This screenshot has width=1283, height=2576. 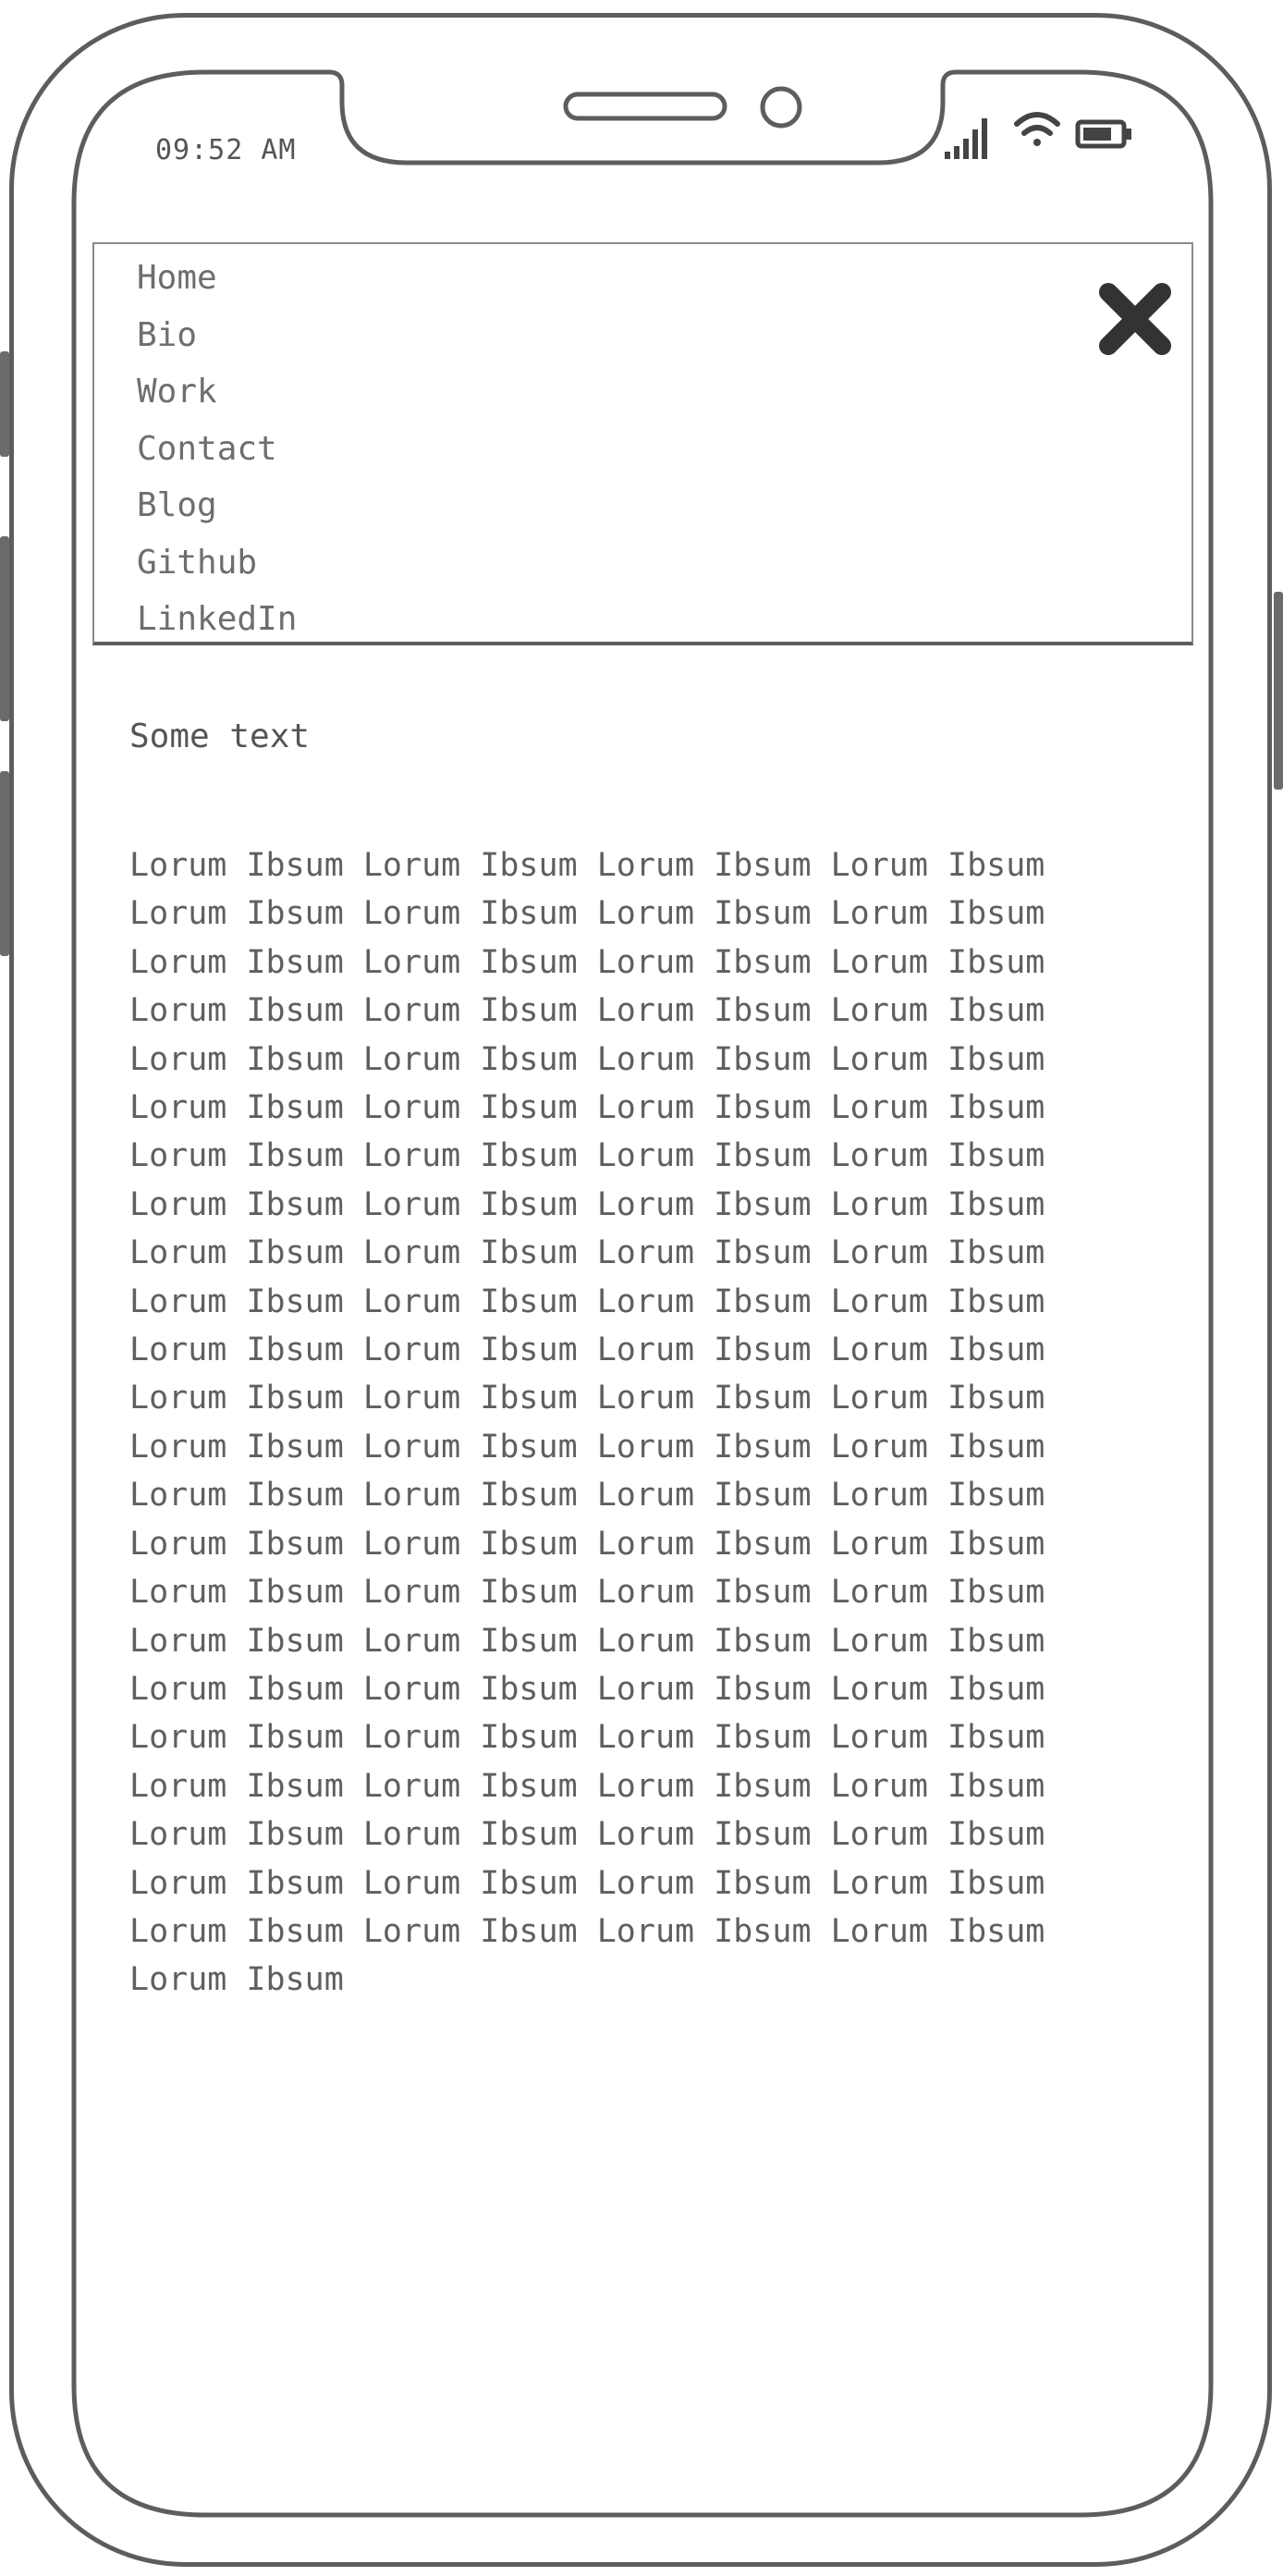 I want to click on volume-up-button, so click(x=4, y=628).